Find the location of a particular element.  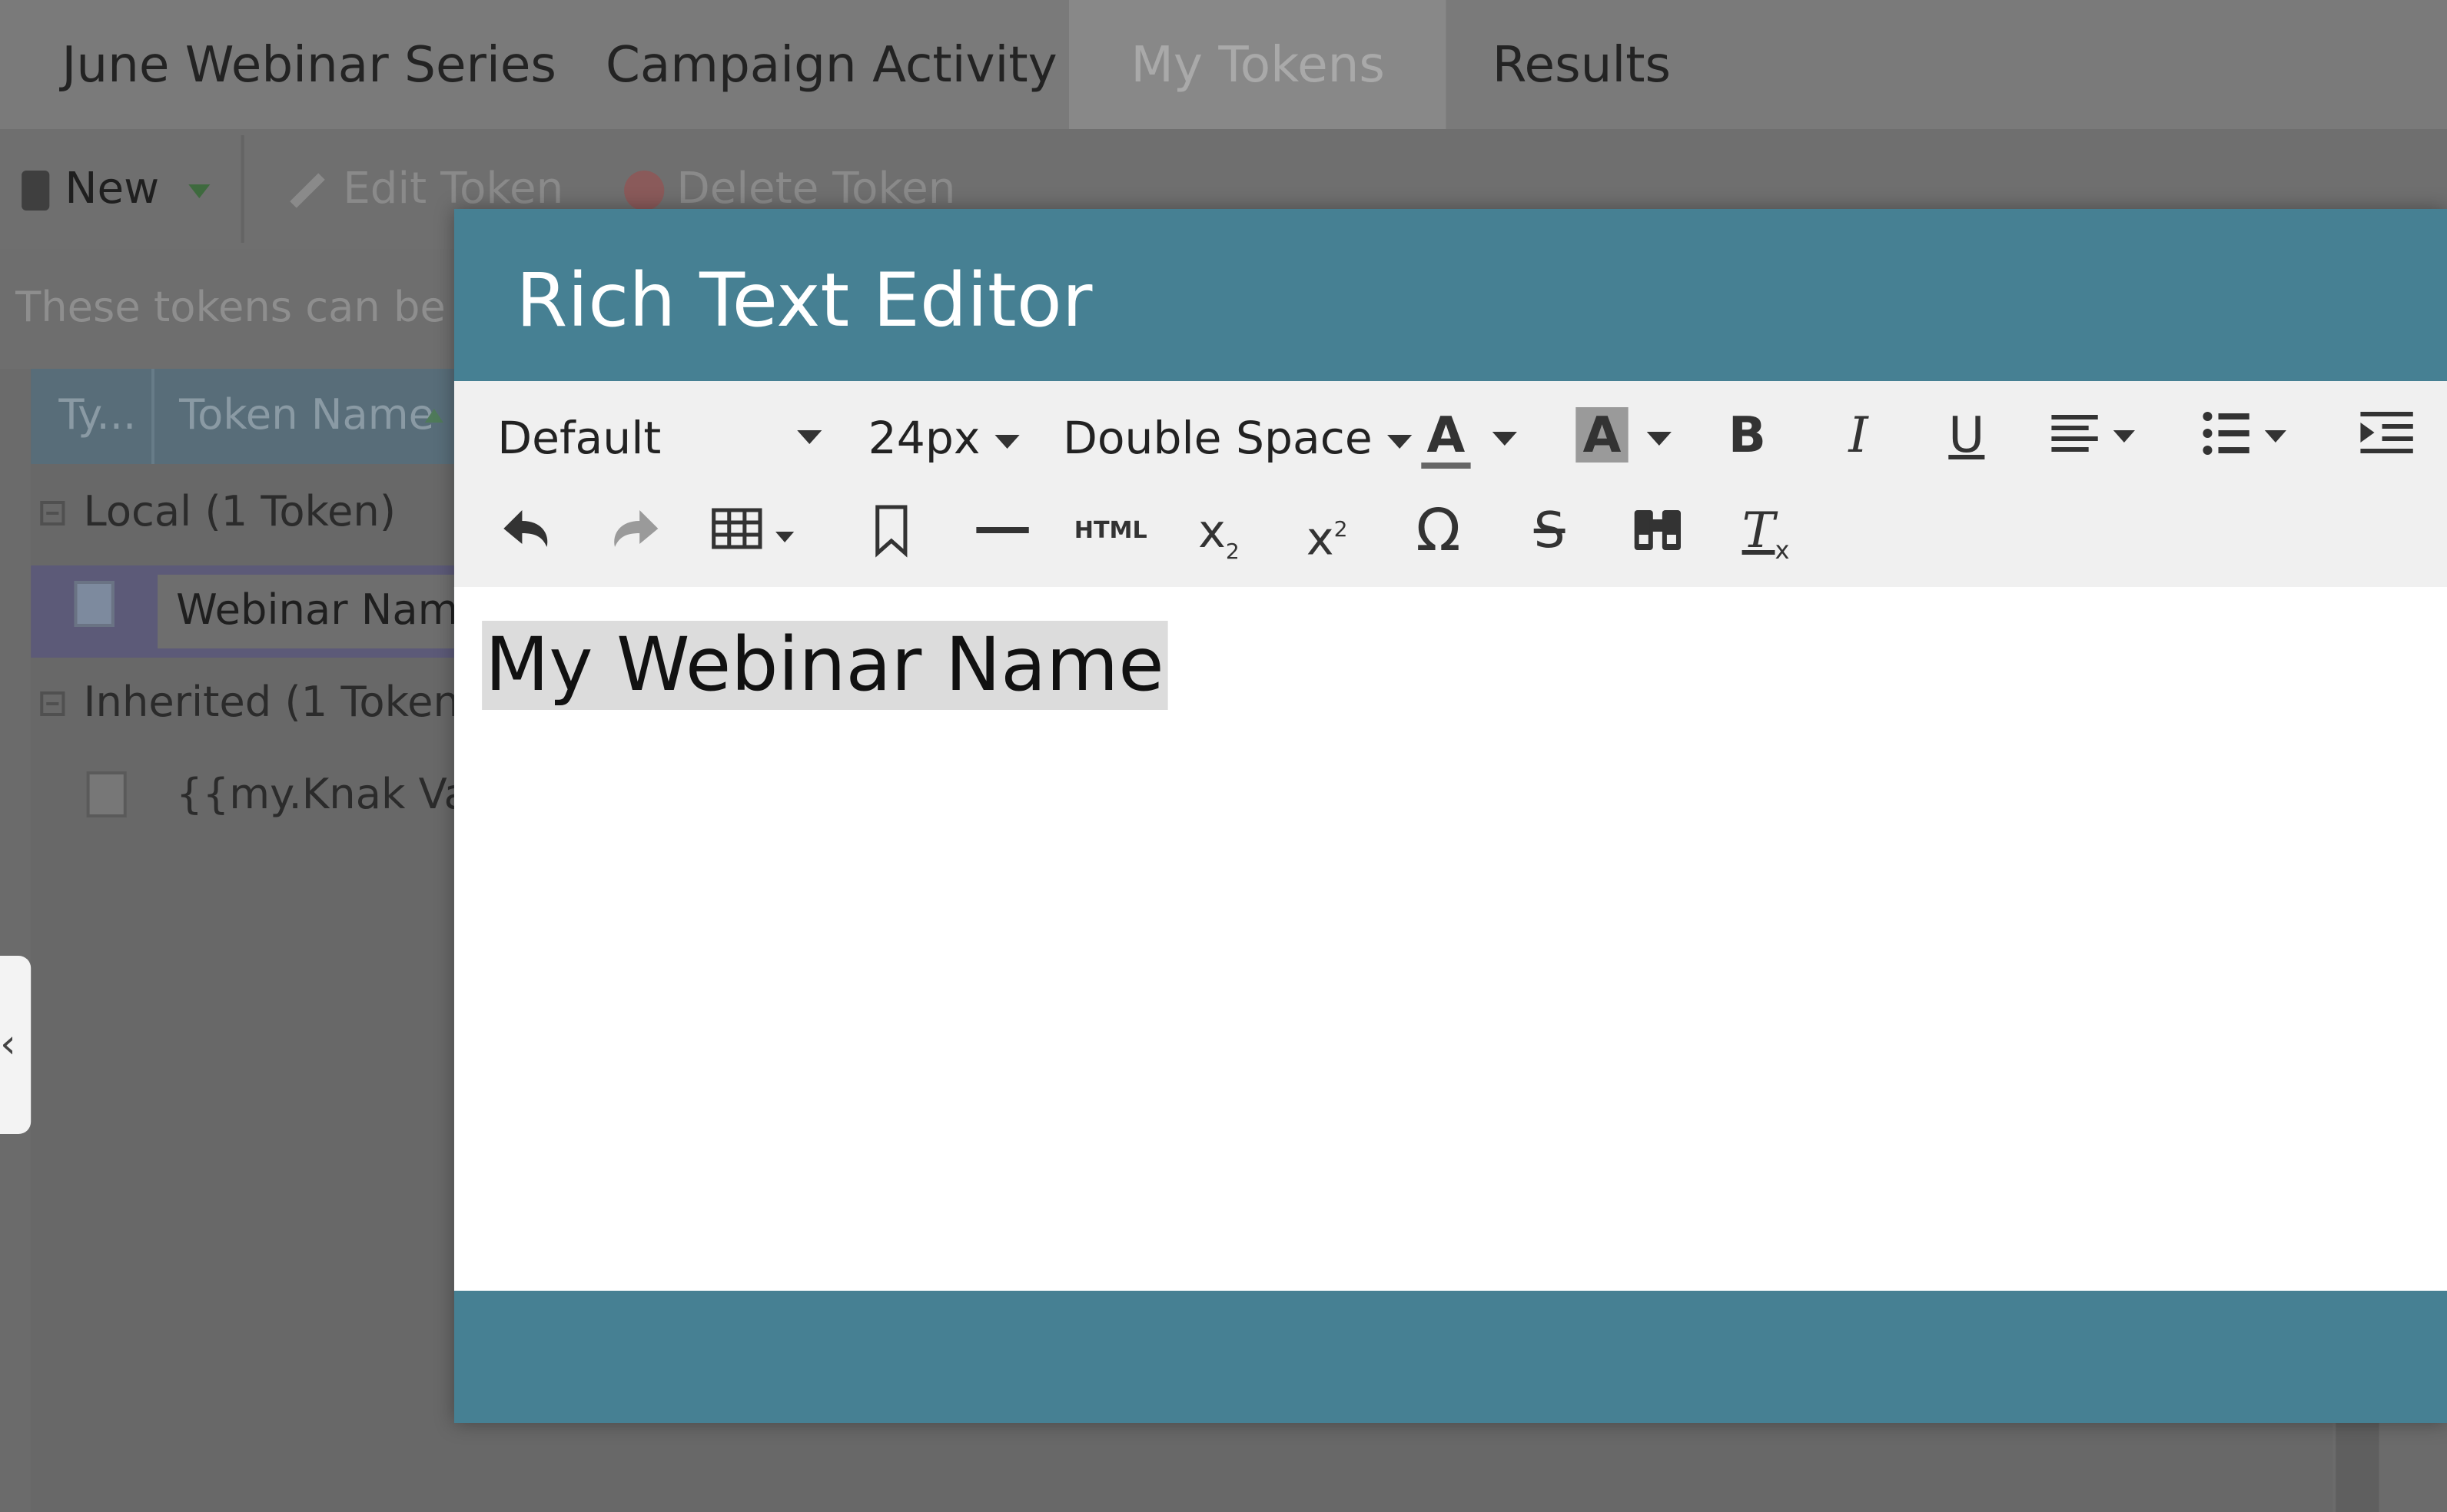

collapse-panel-handle: ‹ is located at coordinates (16, 1045).